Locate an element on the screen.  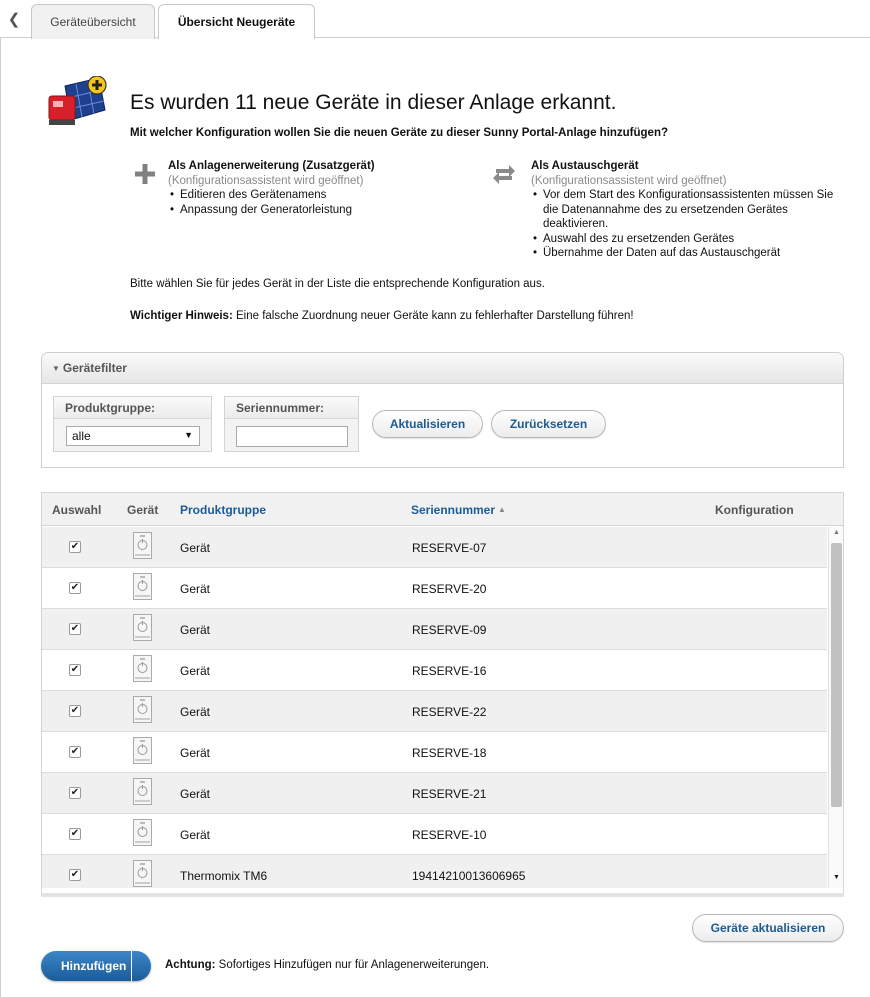
list-item: Editieren des Gerätenamens is located at coordinates (318, 195).